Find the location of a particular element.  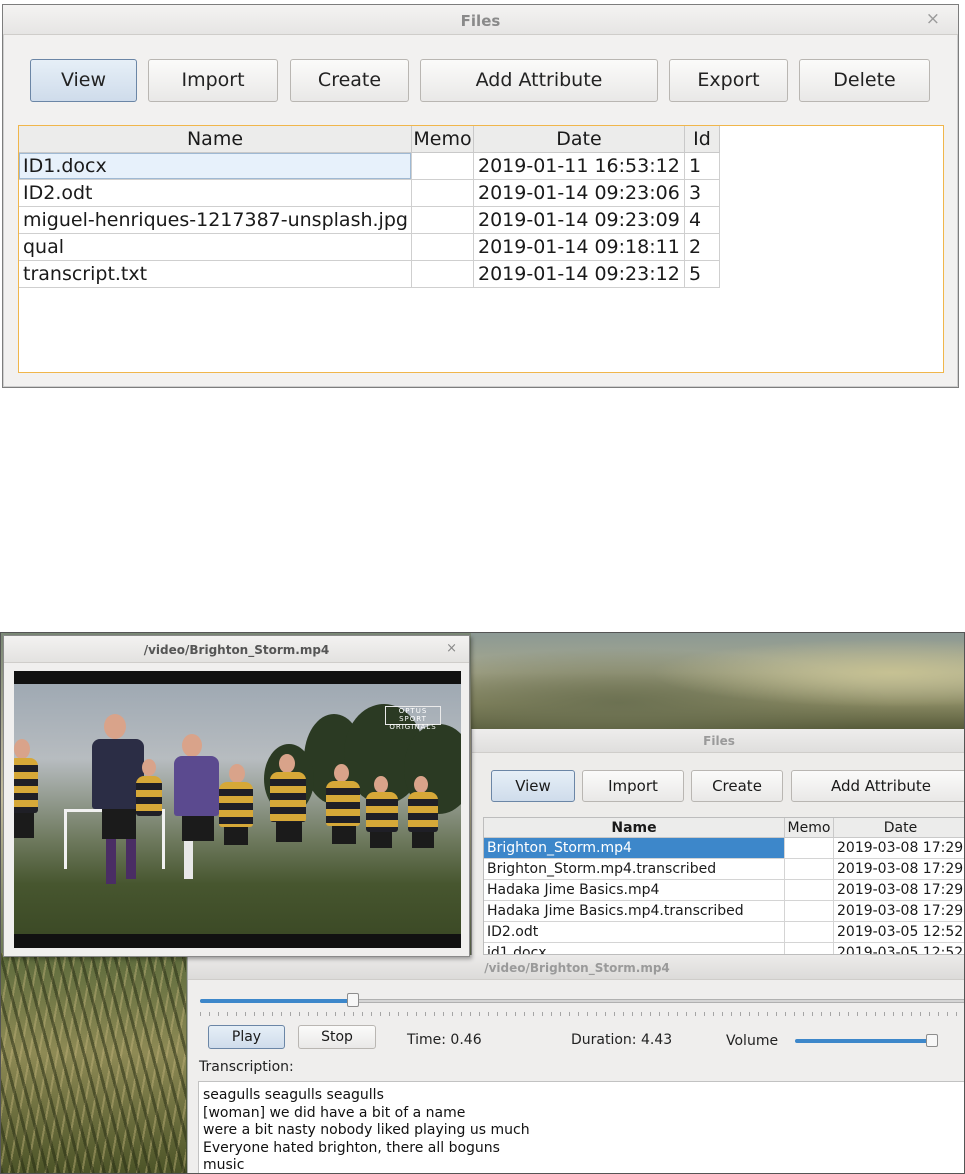

export-button: Export is located at coordinates (728, 80).